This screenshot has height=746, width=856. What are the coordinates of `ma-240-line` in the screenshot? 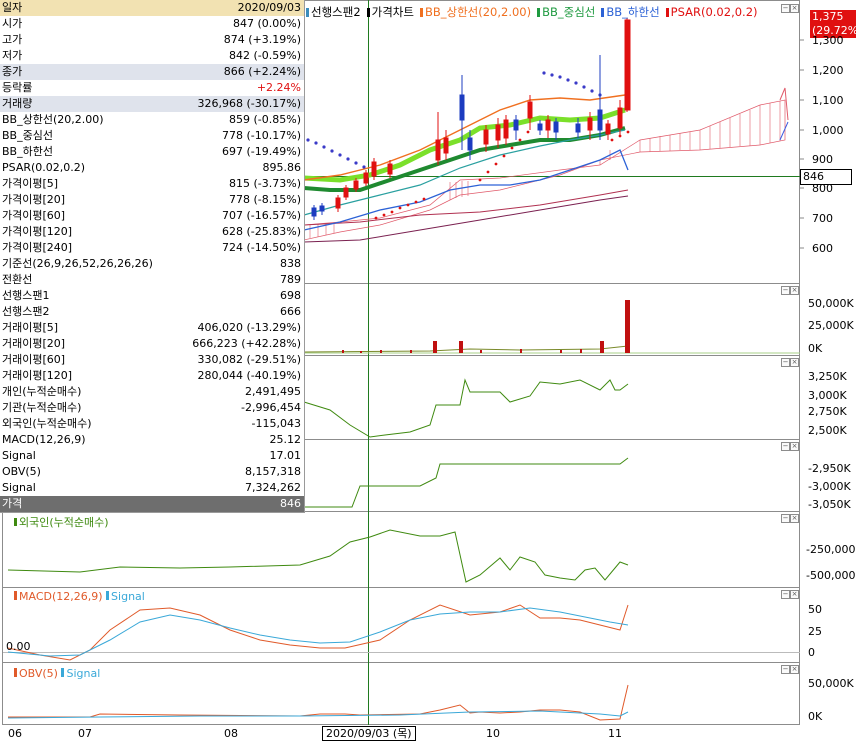 It's located at (466, 219).